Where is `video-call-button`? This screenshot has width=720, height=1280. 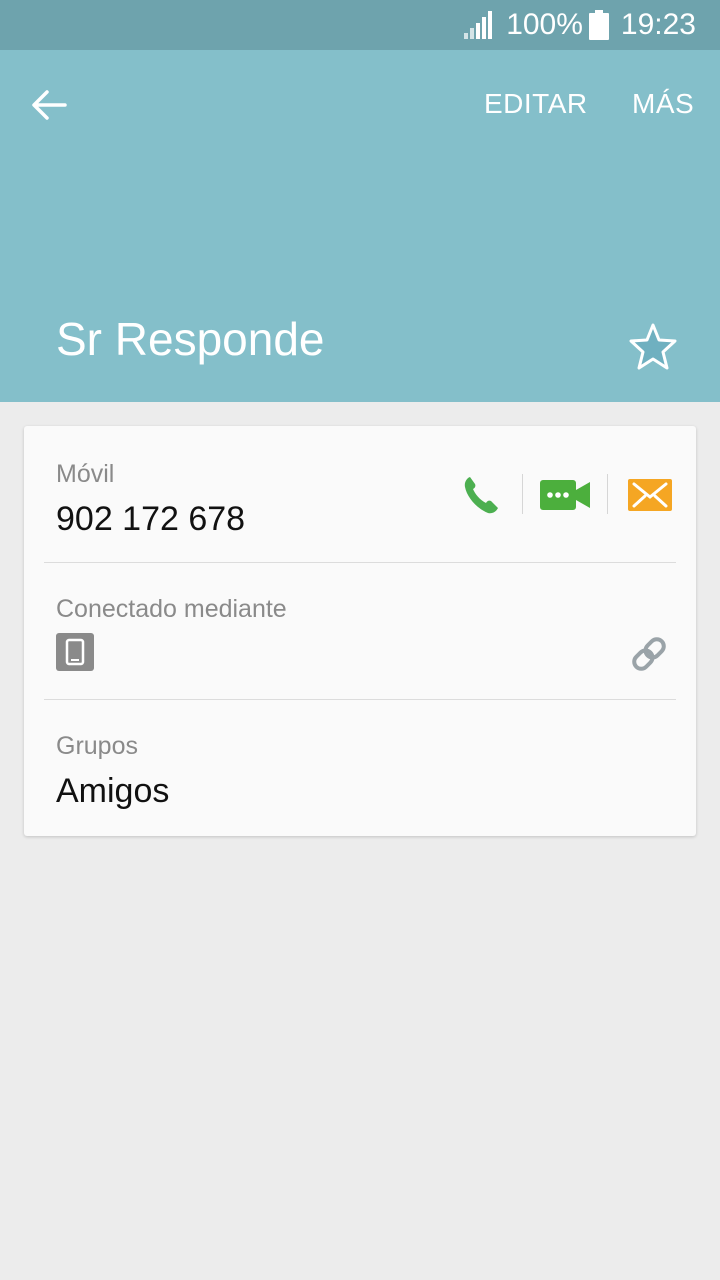
video-call-button is located at coordinates (566, 495).